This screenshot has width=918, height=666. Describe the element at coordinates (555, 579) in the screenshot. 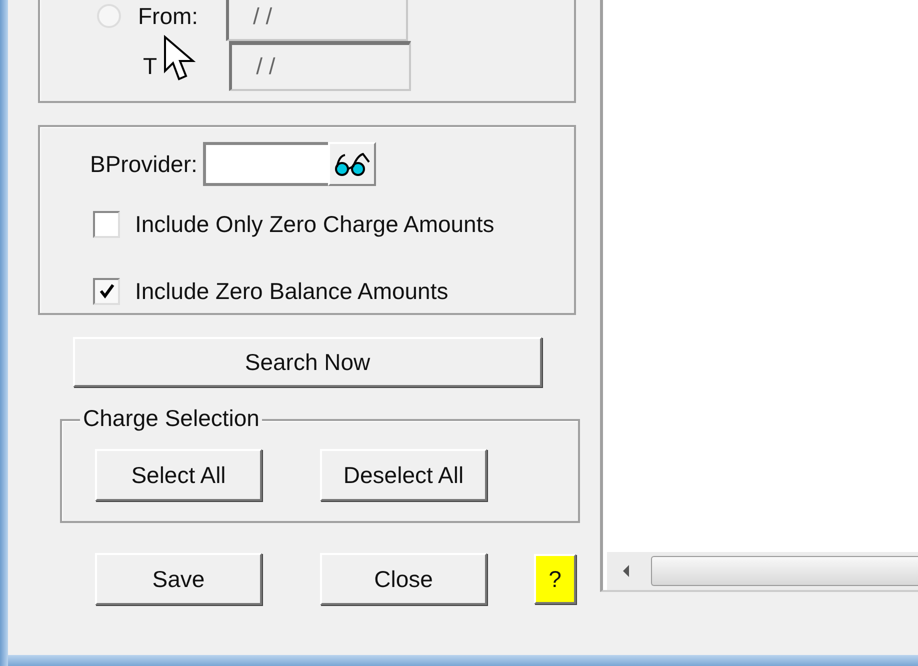

I see `help-button: ?` at that location.